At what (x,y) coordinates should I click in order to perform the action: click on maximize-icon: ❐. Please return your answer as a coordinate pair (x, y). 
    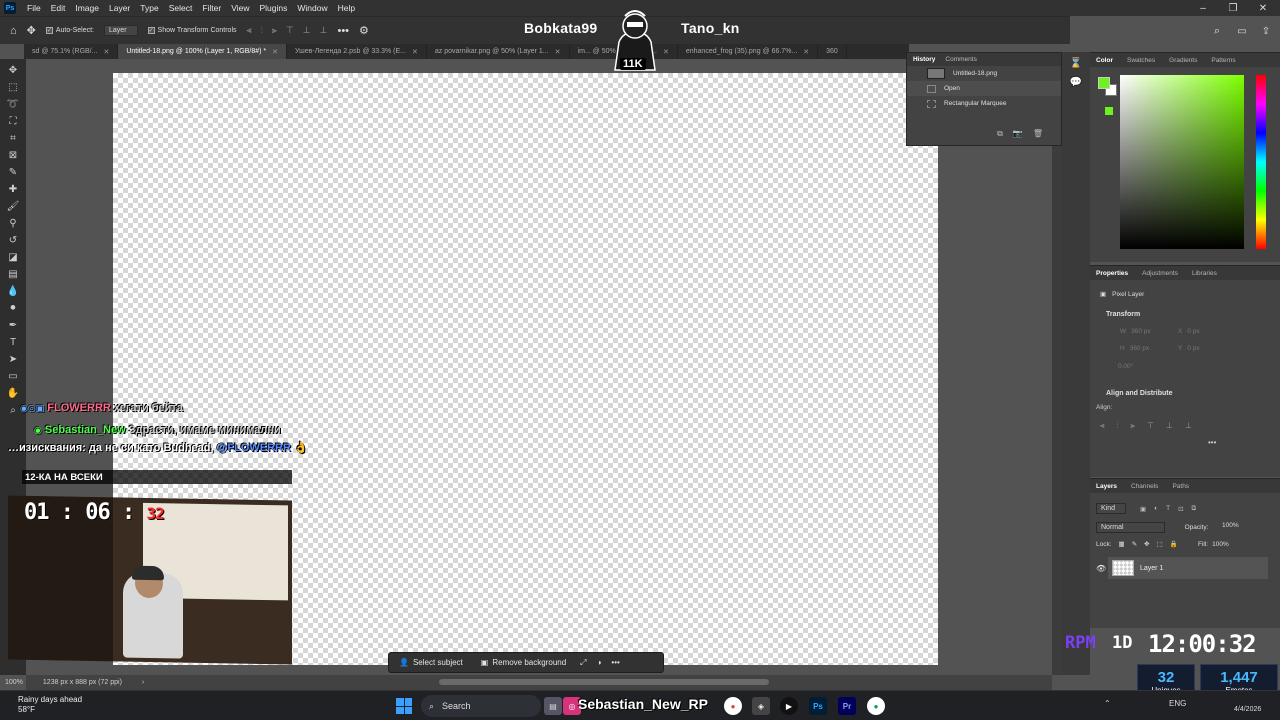
    Looking at the image, I should click on (1233, 8).